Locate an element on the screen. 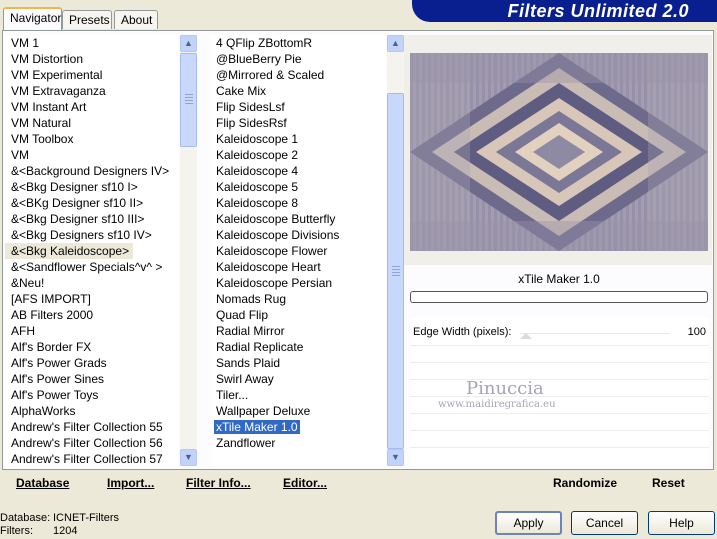  param-label-edge-width: Edge Width (pixels): is located at coordinates (462, 332).